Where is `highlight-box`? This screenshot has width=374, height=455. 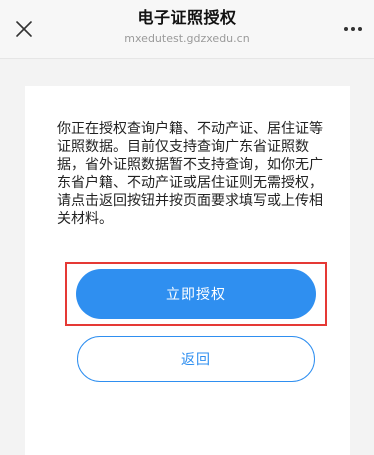
highlight-box is located at coordinates (196, 294).